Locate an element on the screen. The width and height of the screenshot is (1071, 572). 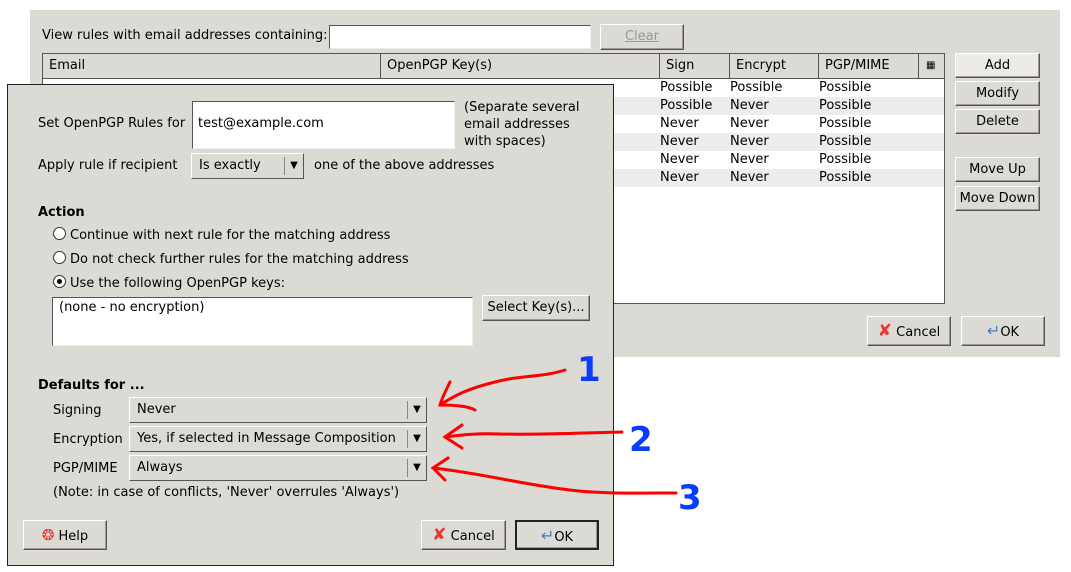
annotation-arrows is located at coordinates (554, 431).